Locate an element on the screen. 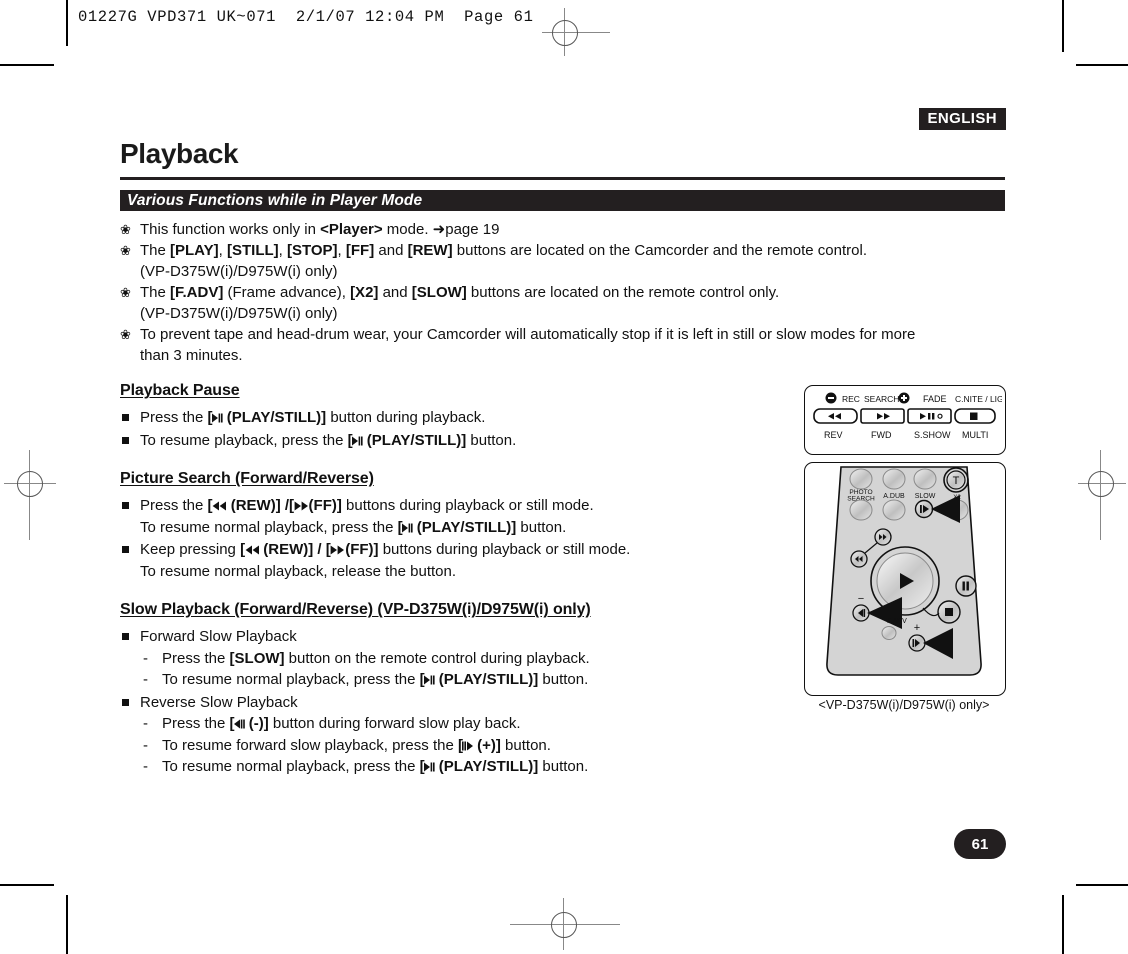 The image size is (1128, 954). figure-caption: <VP-D375W(i)/D975W(i) only> is located at coordinates (904, 705).